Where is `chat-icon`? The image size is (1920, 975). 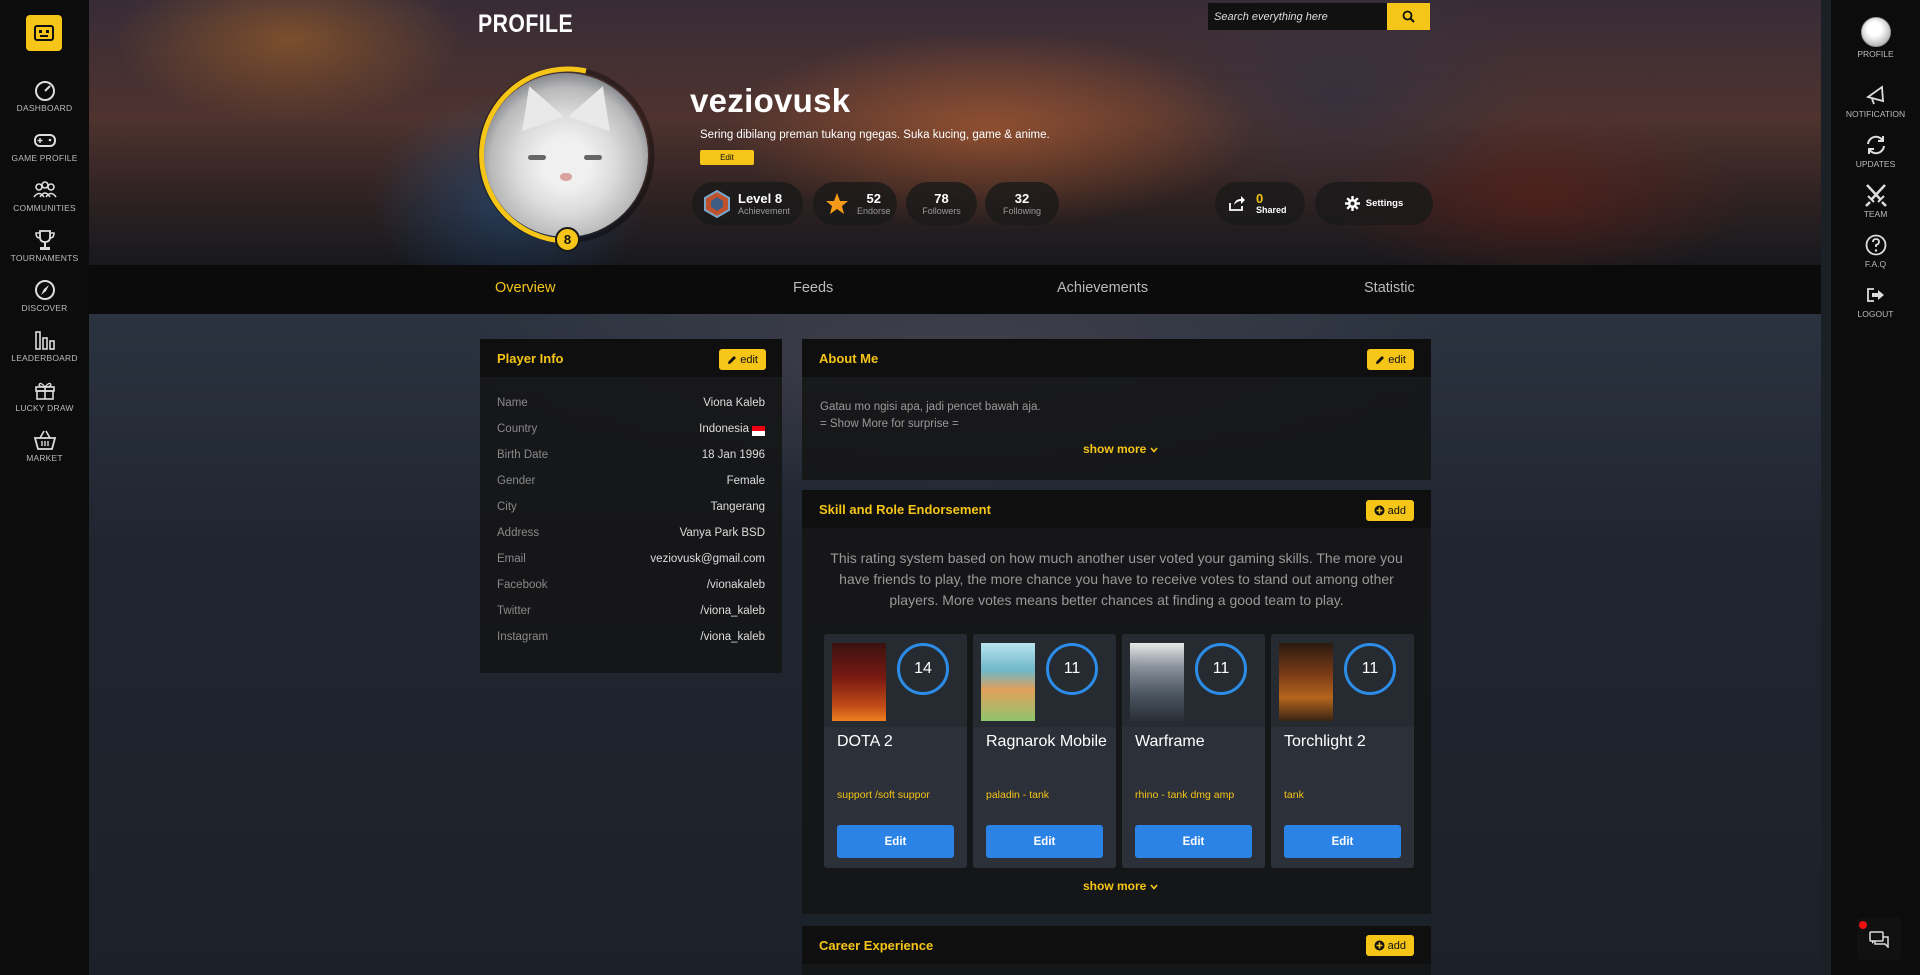 chat-icon is located at coordinates (1879, 939).